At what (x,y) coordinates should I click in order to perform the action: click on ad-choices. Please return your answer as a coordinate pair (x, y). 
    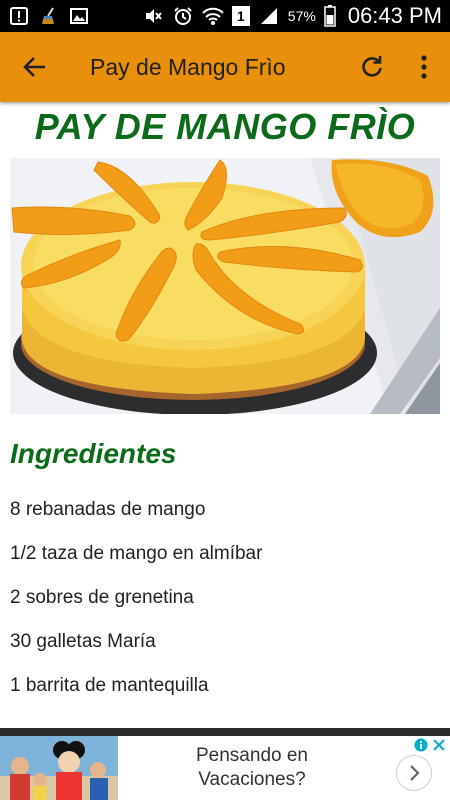
    Looking at the image, I should click on (430, 745).